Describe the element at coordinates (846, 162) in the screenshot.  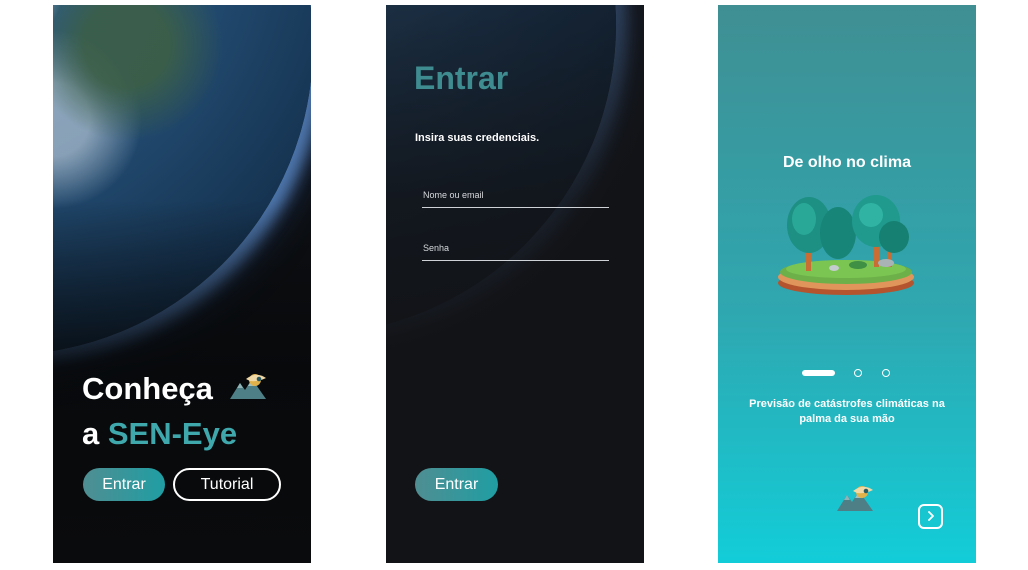
I see `onboarding-title: De olho no clima` at that location.